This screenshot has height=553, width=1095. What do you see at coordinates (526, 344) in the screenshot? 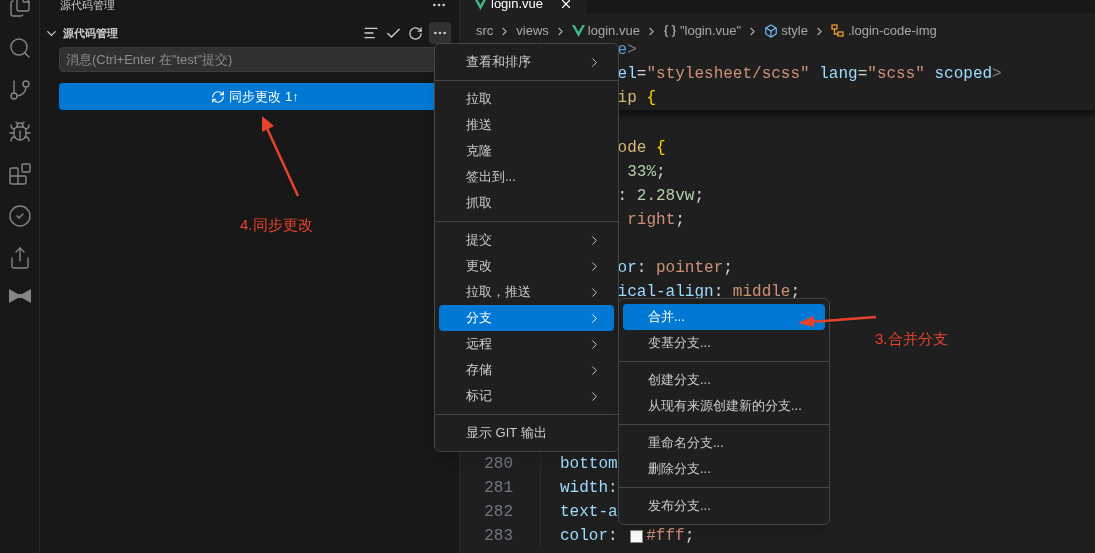
I see `menu-item: 远程` at bounding box center [526, 344].